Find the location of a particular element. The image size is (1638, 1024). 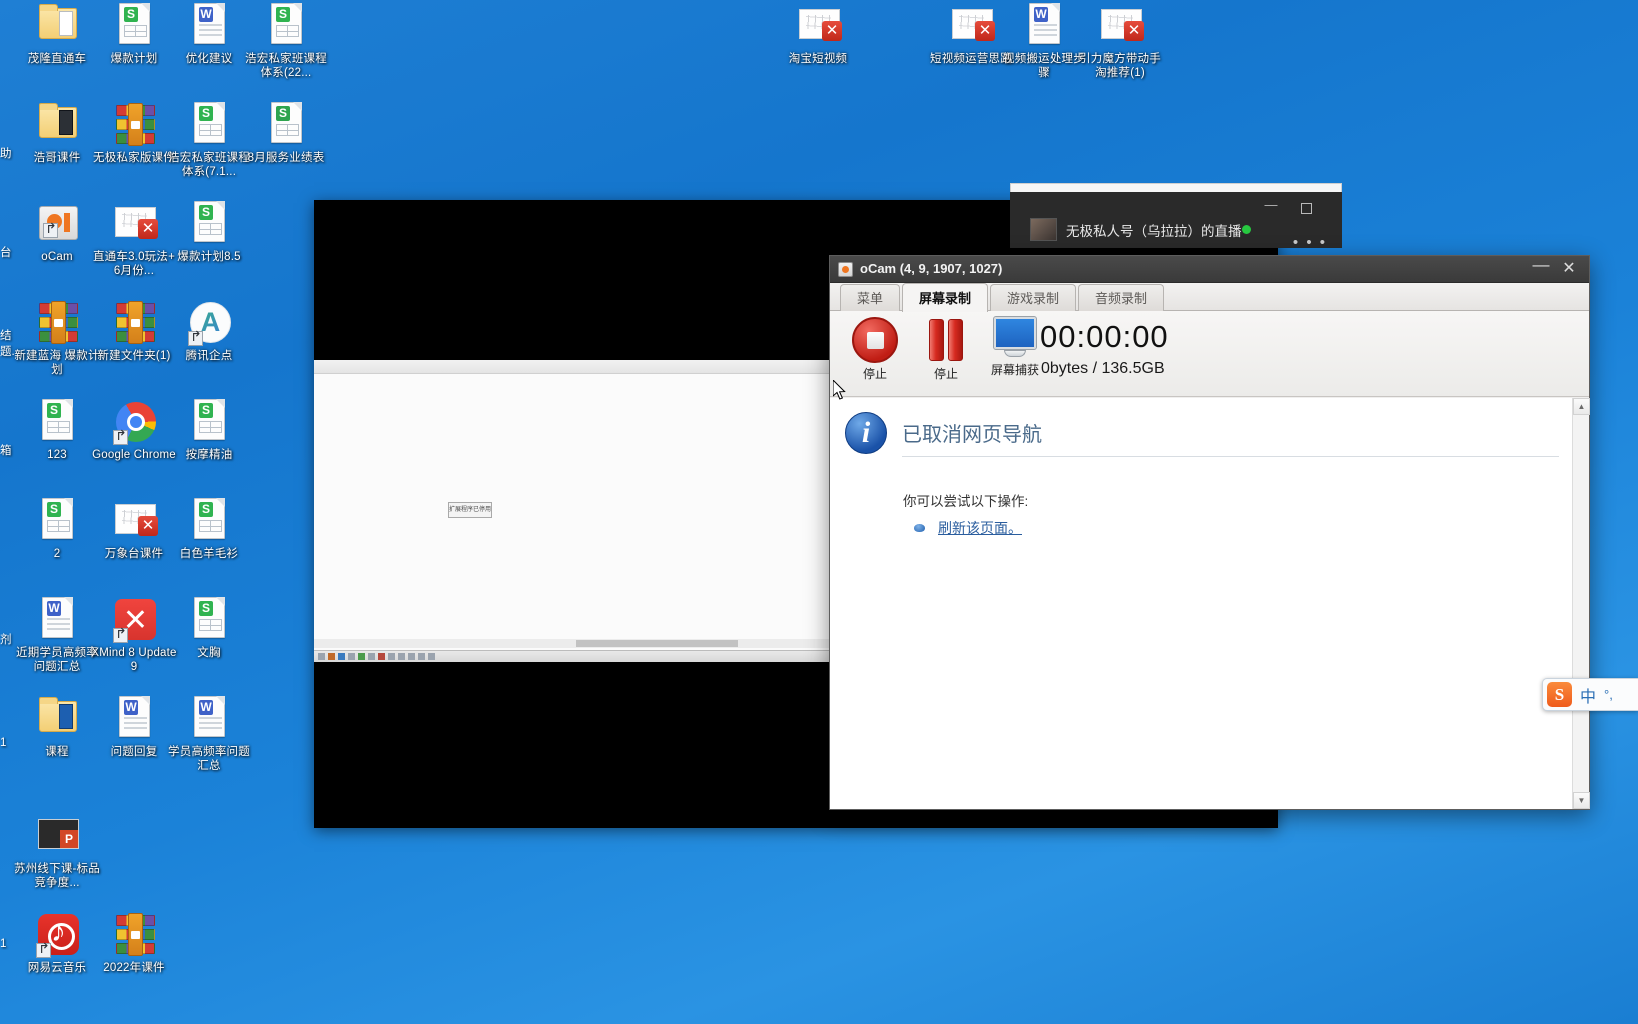

maximize-icon is located at coordinates (1306, 208).